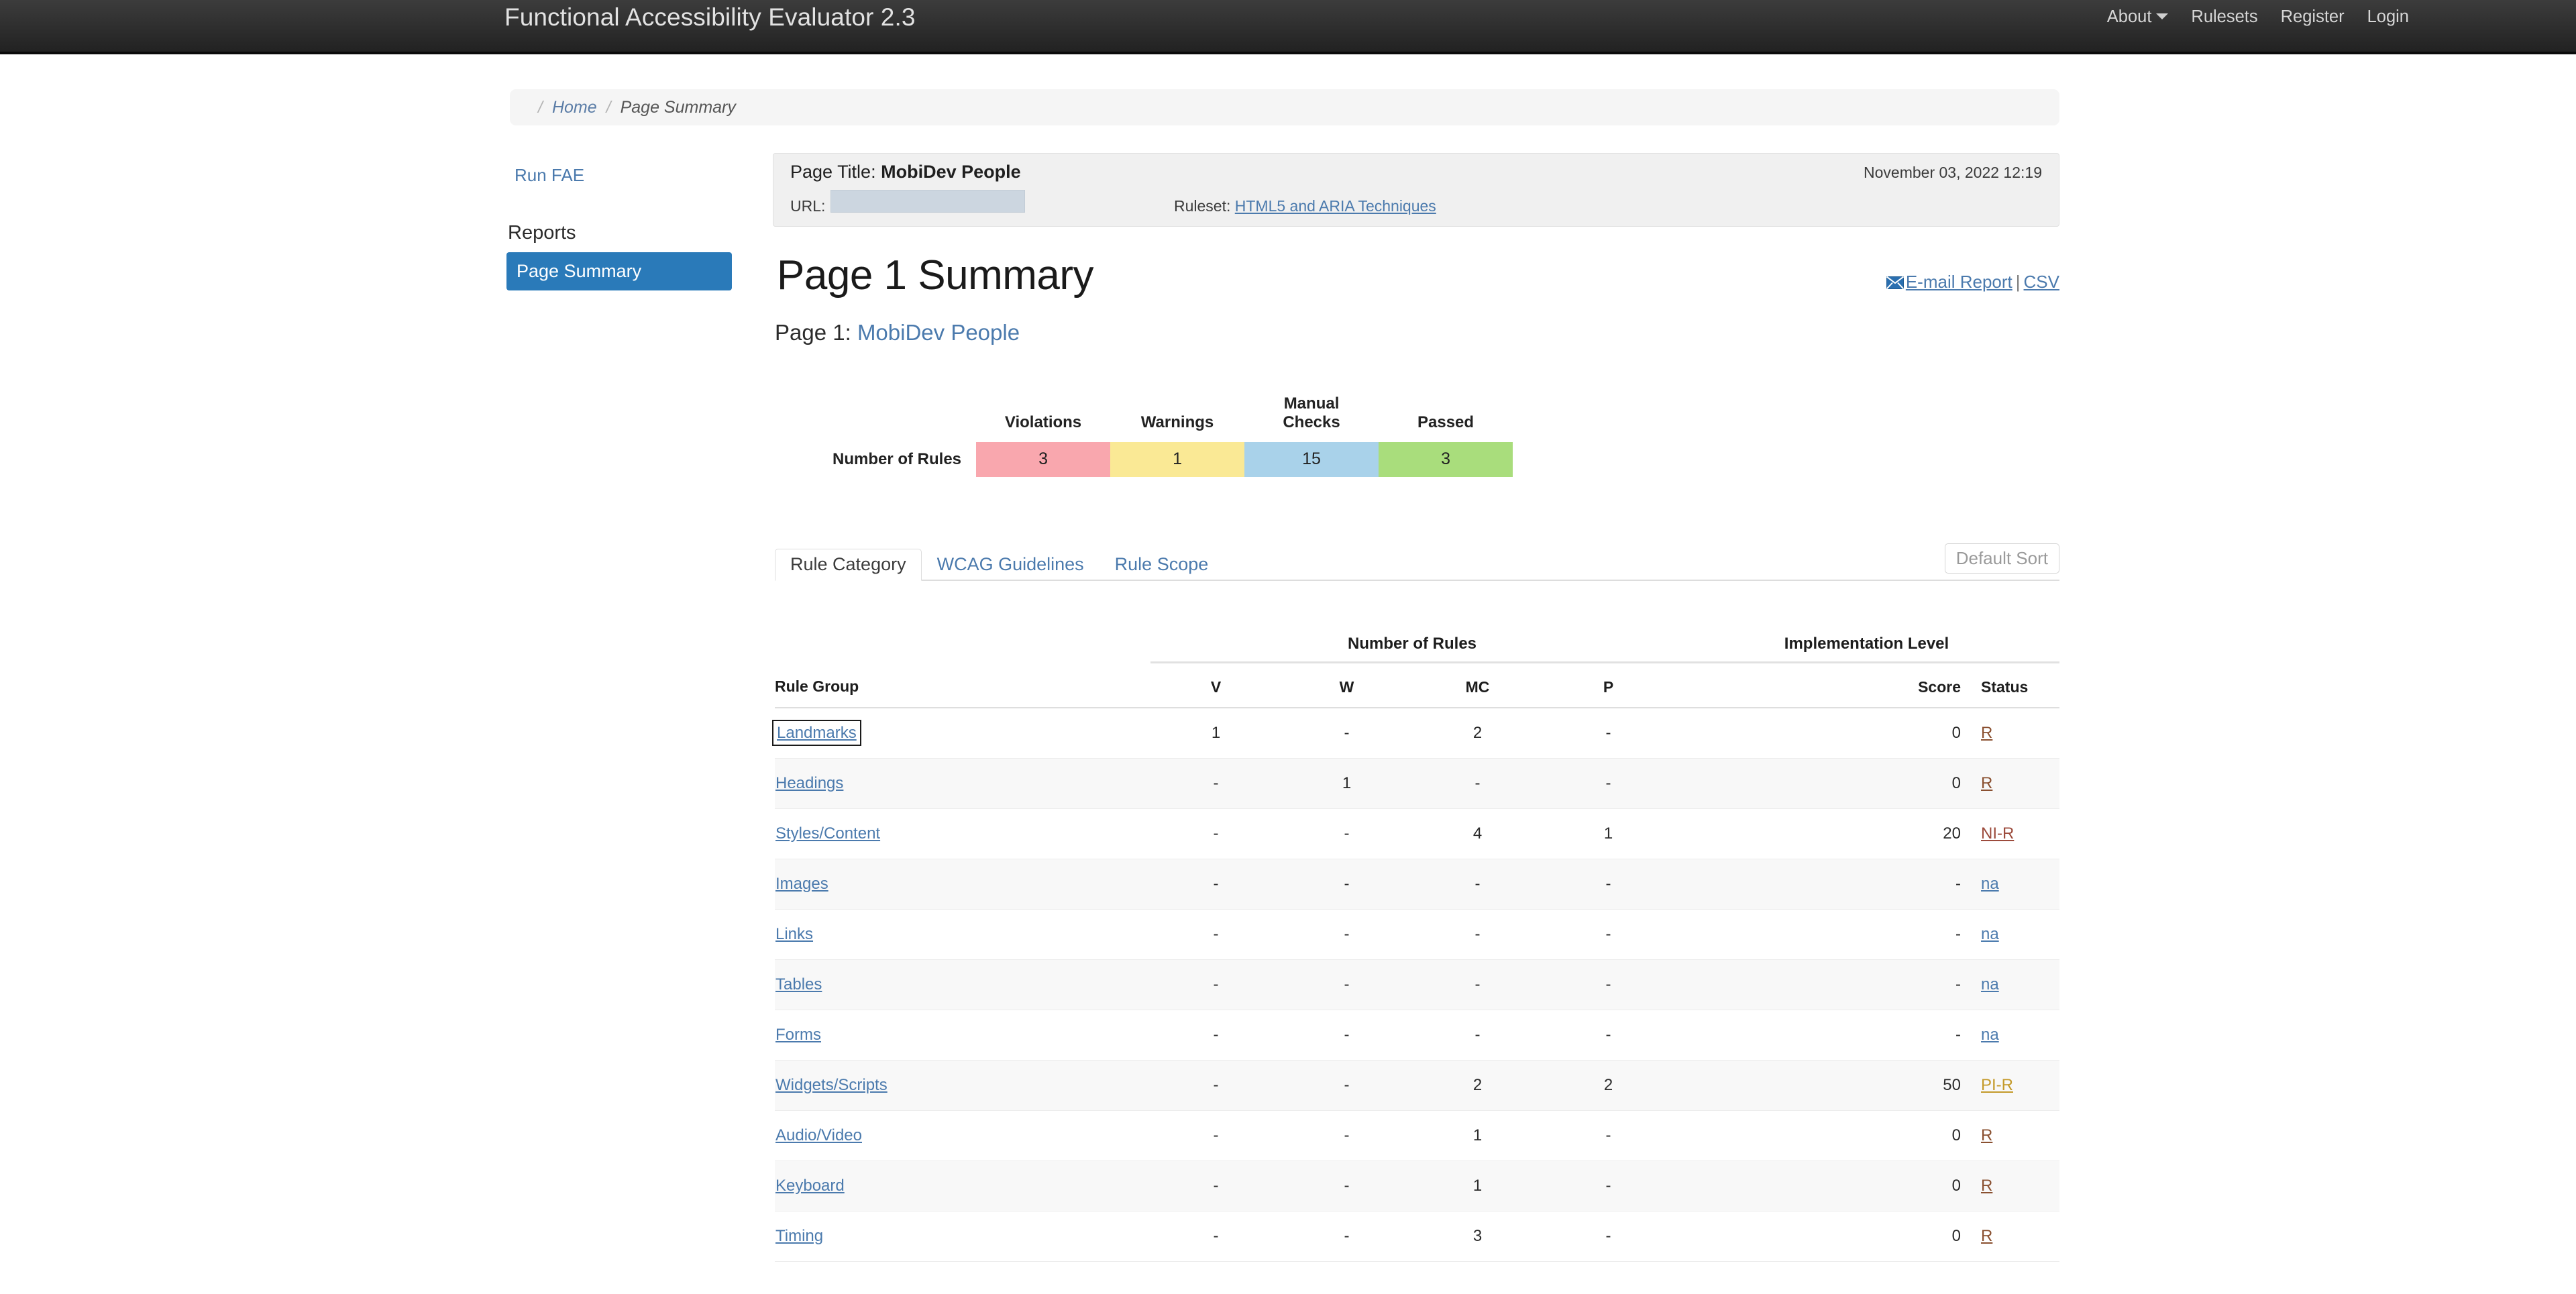 The height and width of the screenshot is (1294, 2576). I want to click on breadcrumb: / Home / Page Summary, so click(1284, 107).